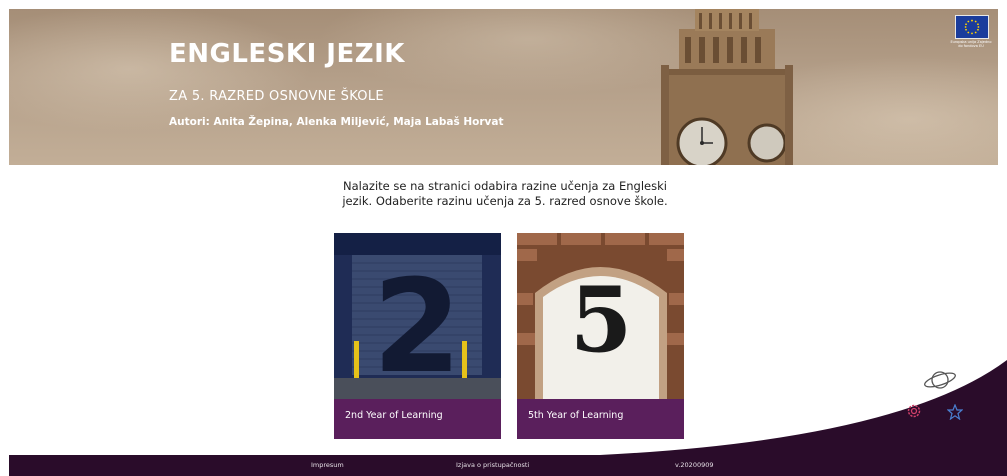 The image size is (1007, 476). What do you see at coordinates (971, 44) in the screenshot?
I see `eu-caption: Europska unija Zajedno do fondova EU` at bounding box center [971, 44].